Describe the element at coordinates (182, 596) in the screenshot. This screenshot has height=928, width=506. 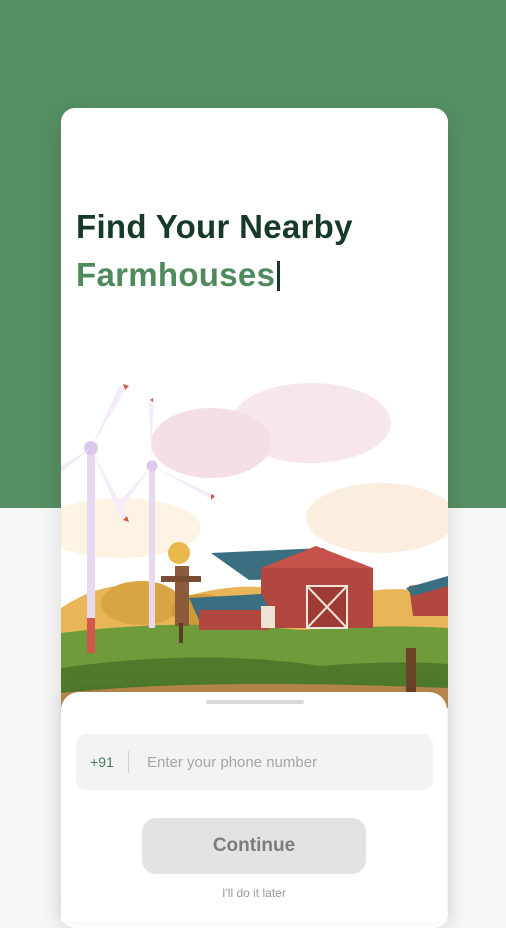
I see `scarecrow` at that location.